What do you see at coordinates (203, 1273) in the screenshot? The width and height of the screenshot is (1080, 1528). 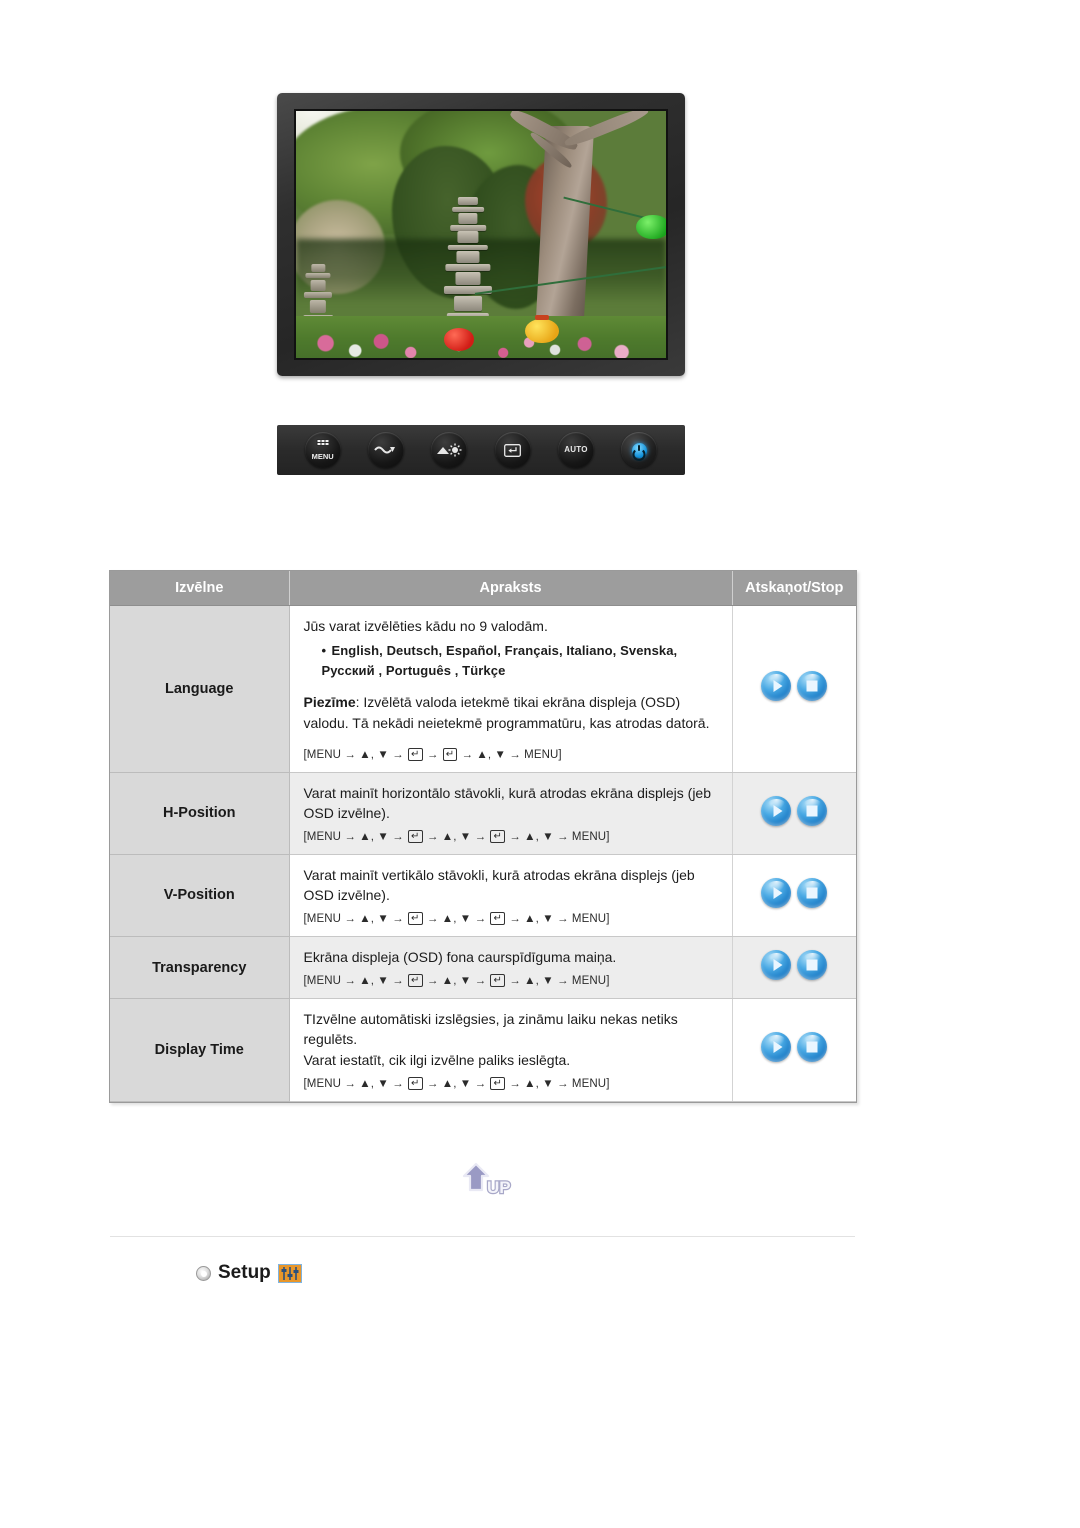 I see `bullet-circle-icon` at bounding box center [203, 1273].